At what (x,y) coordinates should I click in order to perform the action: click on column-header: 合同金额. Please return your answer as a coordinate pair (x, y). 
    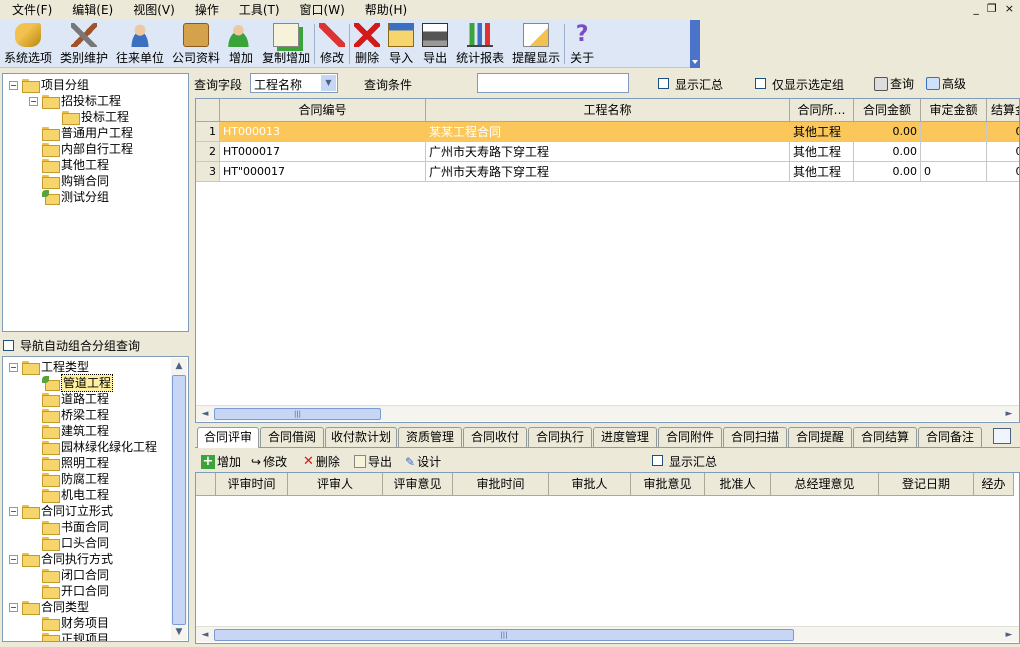
    Looking at the image, I should click on (887, 110).